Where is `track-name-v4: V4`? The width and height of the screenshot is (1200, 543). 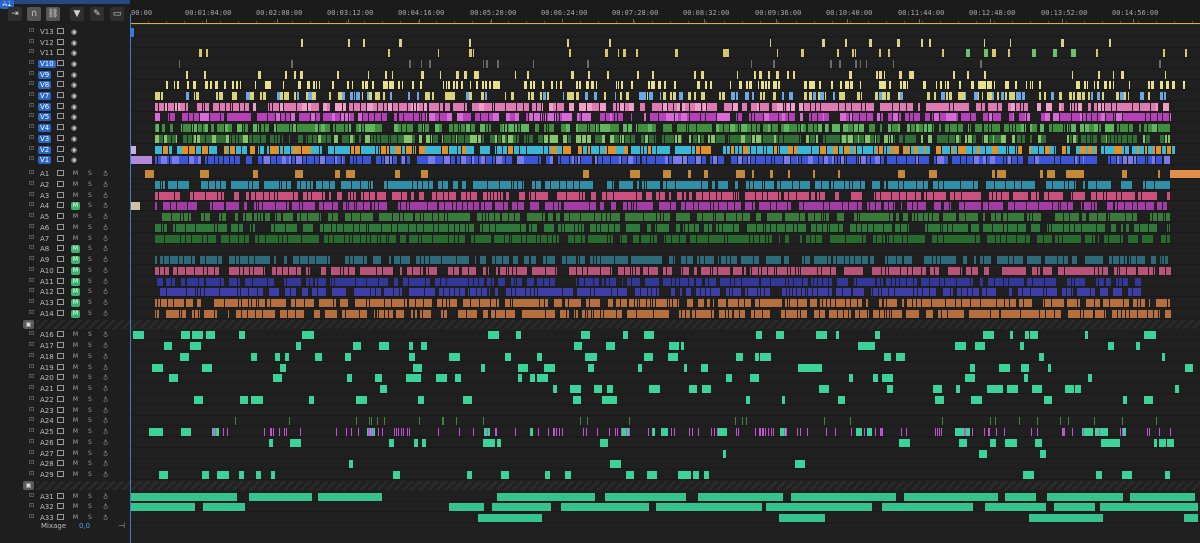 track-name-v4: V4 is located at coordinates (45, 128).